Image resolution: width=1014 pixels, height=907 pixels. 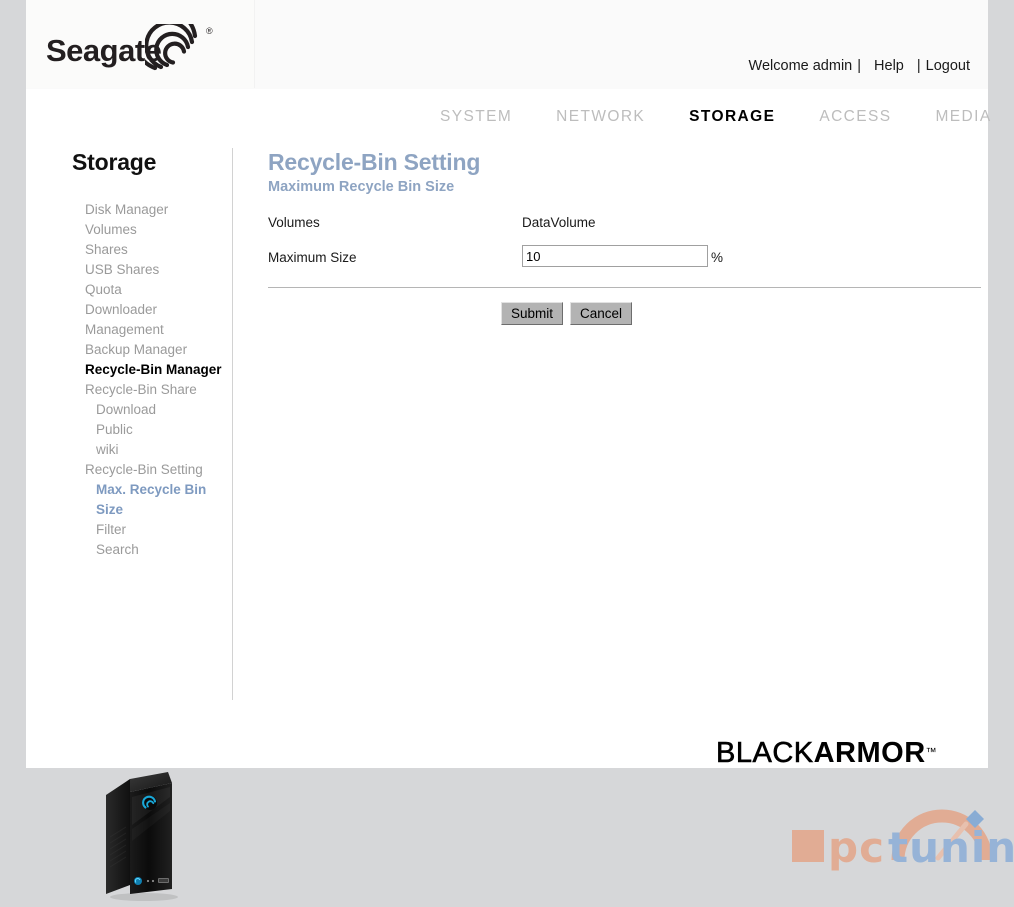 I want to click on seagate-spiral-icon, so click(x=170, y=42).